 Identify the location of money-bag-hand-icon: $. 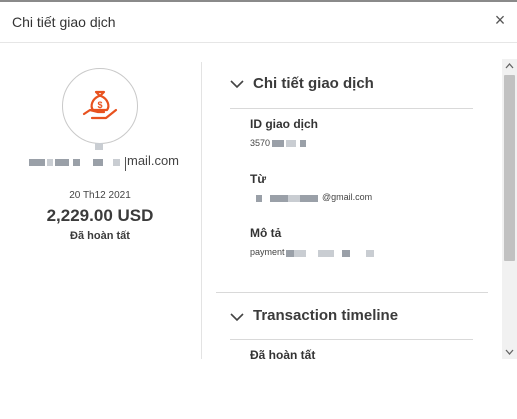
(100, 105).